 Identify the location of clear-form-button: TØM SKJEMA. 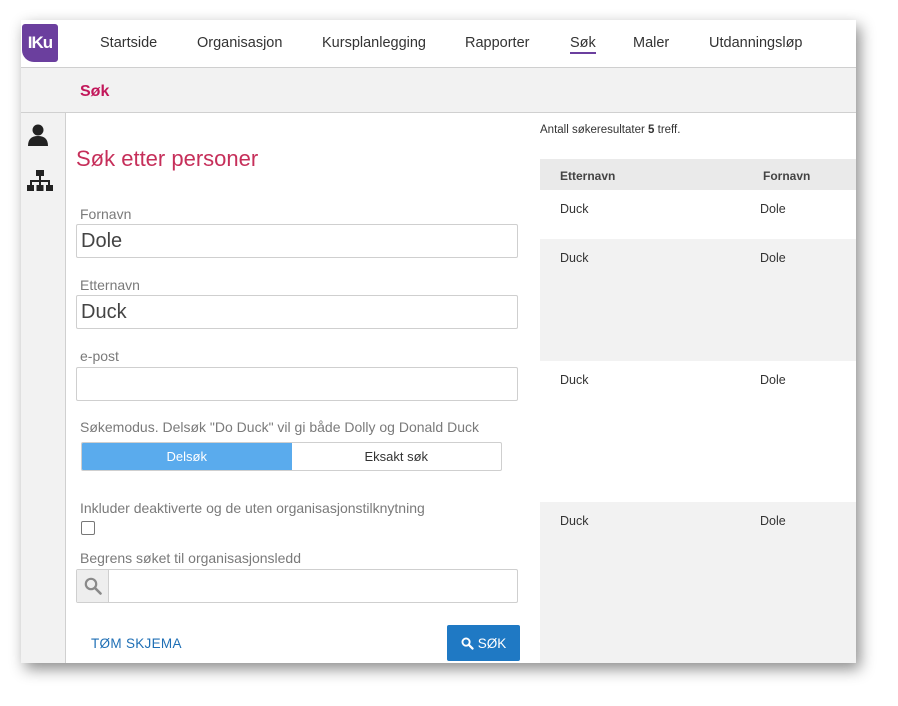
(136, 643).